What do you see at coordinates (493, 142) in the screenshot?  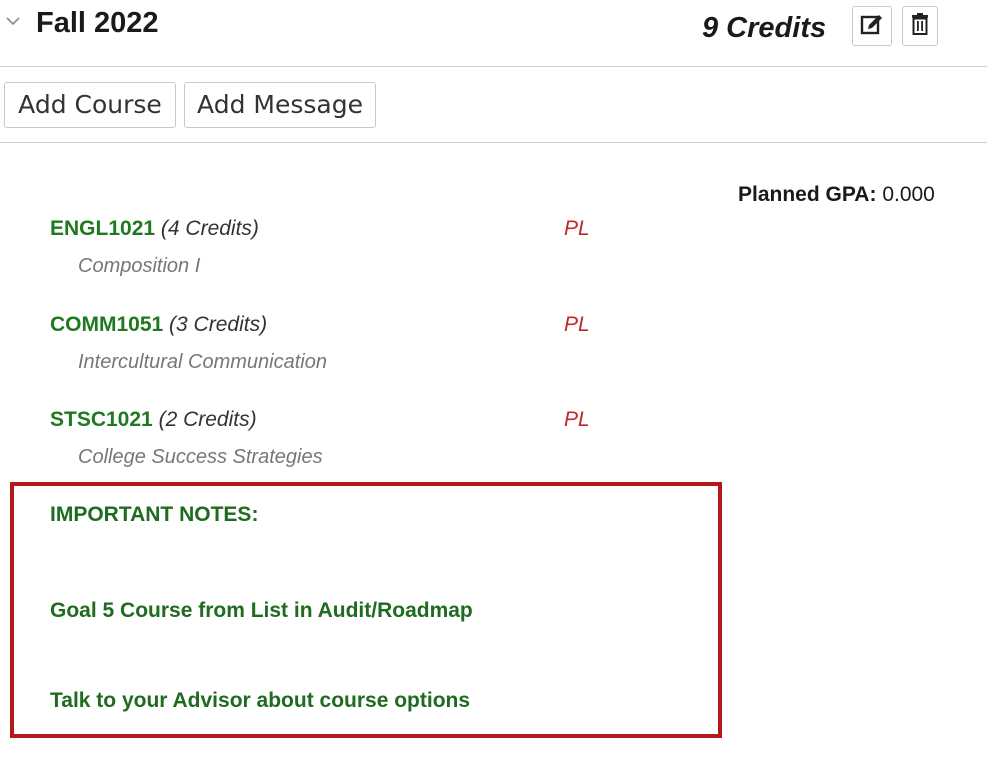 I see `actions-divider` at bounding box center [493, 142].